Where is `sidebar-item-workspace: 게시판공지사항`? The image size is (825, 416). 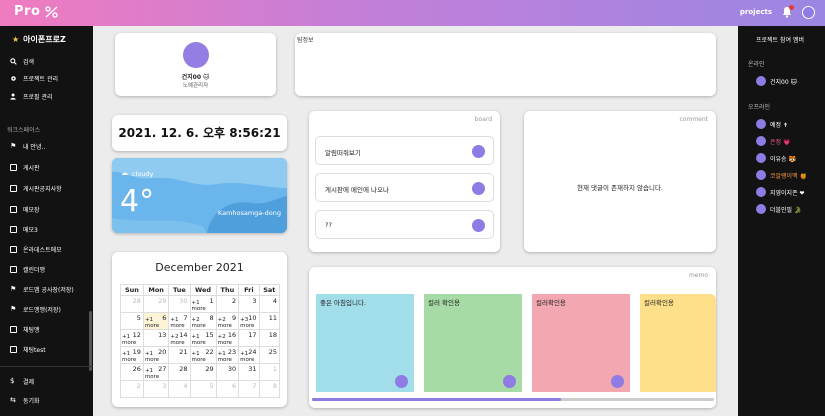 sidebar-item-workspace: 게시판공지사항 is located at coordinates (36, 188).